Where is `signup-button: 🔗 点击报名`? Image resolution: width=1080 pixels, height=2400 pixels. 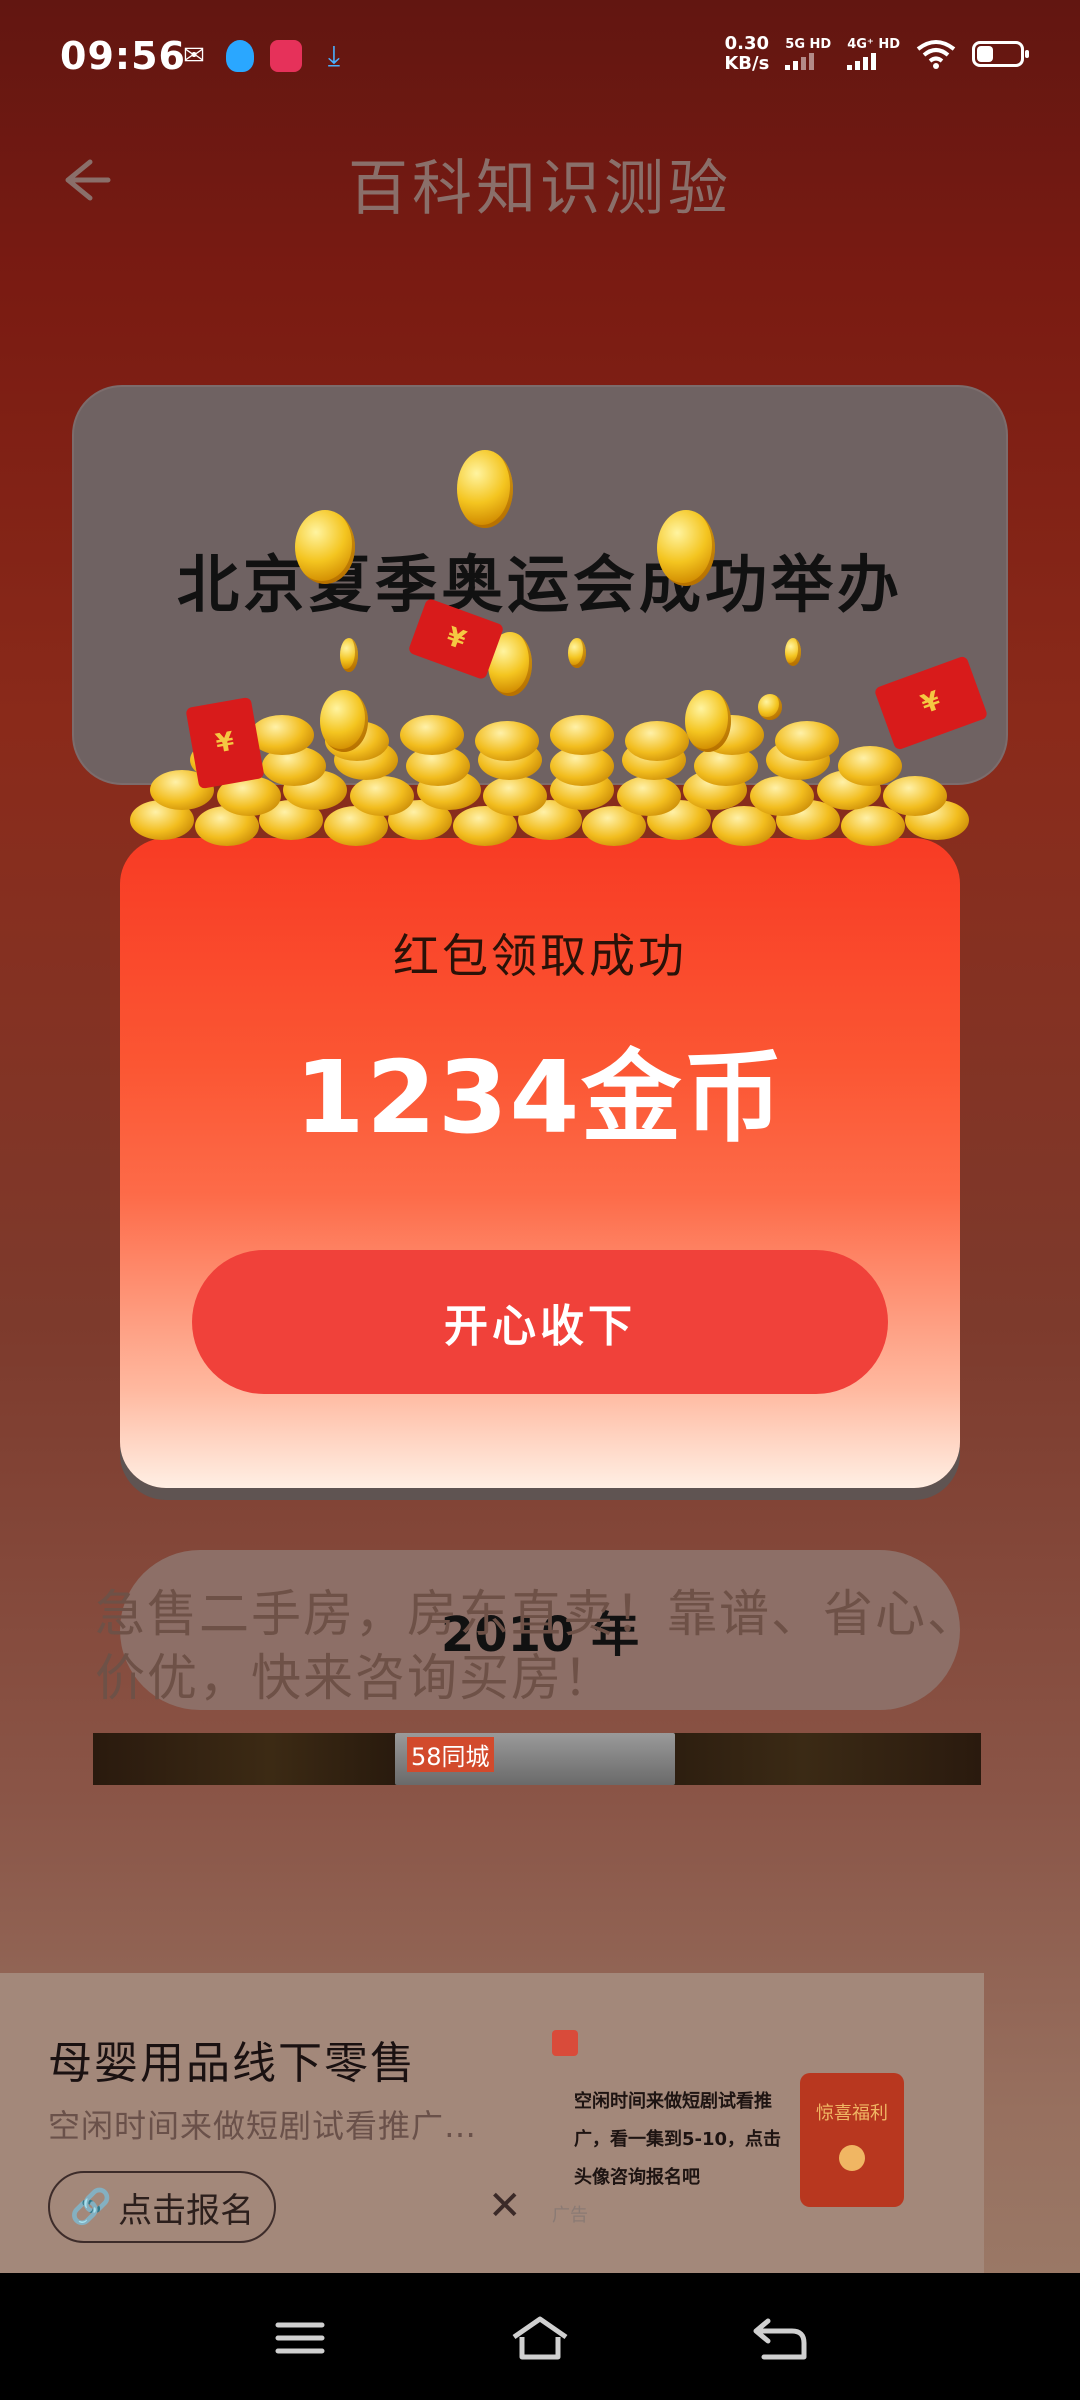 signup-button: 🔗 点击报名 is located at coordinates (162, 2207).